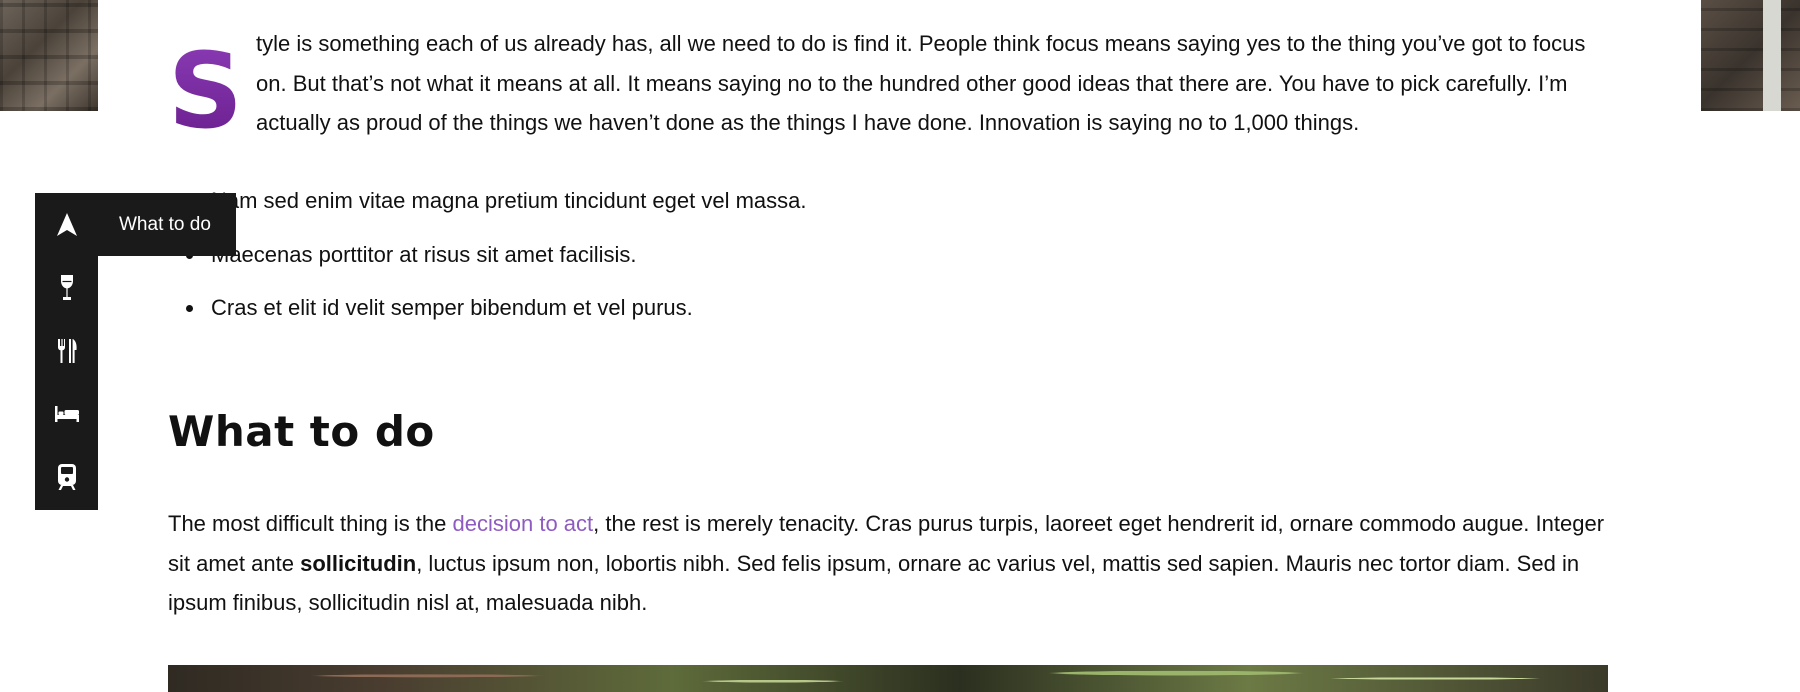 The width and height of the screenshot is (1800, 692). Describe the element at coordinates (523, 523) in the screenshot. I see `decision-to-act-link: decision to act` at that location.